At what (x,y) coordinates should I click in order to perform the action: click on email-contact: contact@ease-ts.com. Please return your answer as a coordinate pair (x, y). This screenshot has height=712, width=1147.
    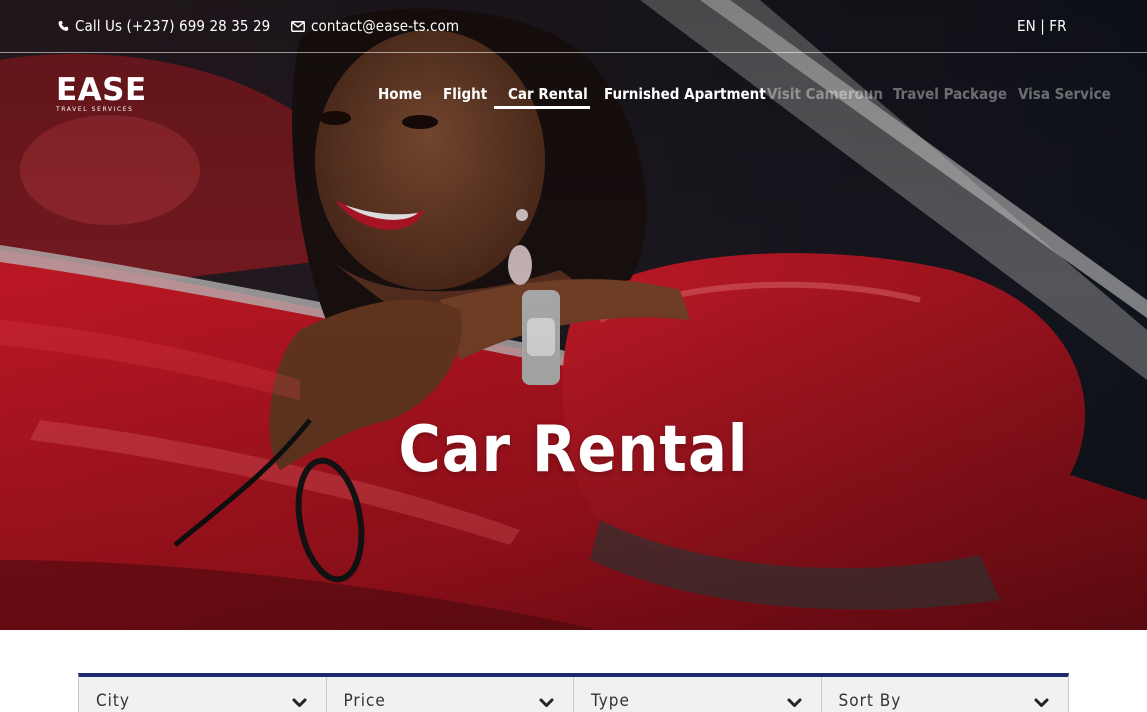
    Looking at the image, I should click on (375, 26).